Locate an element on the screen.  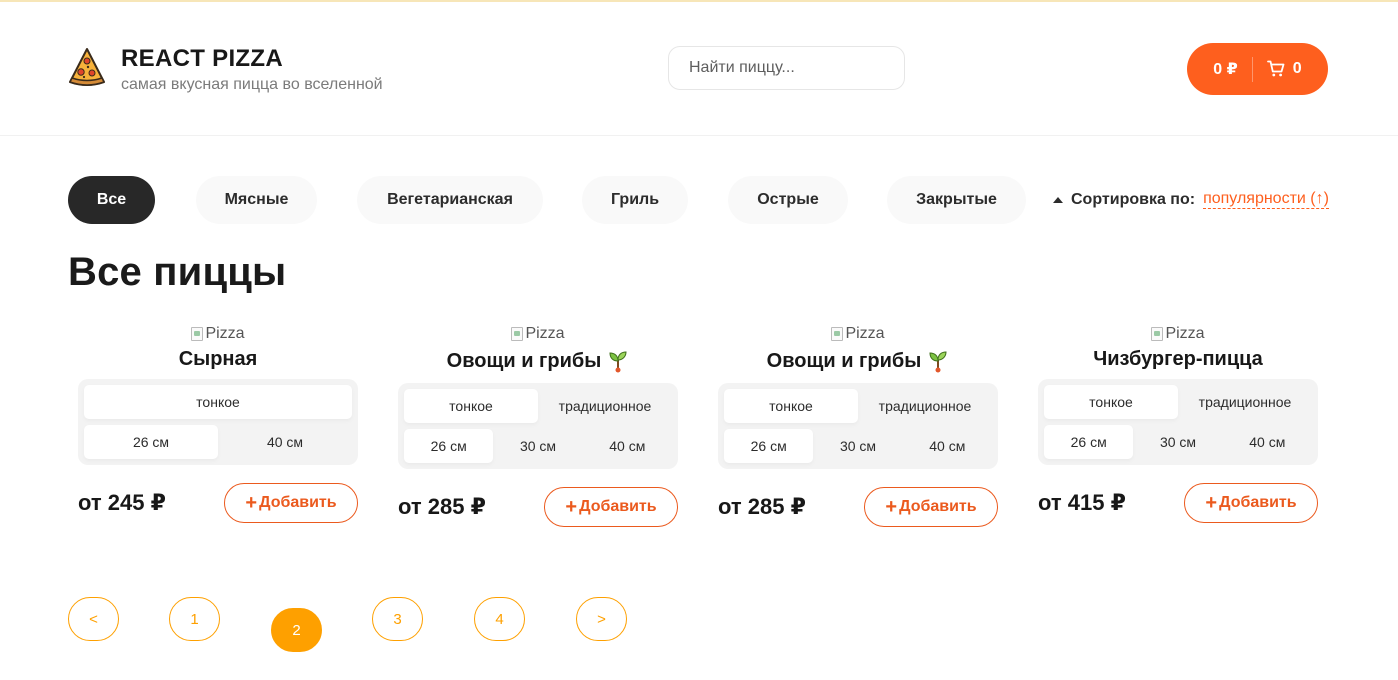
pizza-title-text: Чизбургер-пицца is located at coordinates (1178, 358).